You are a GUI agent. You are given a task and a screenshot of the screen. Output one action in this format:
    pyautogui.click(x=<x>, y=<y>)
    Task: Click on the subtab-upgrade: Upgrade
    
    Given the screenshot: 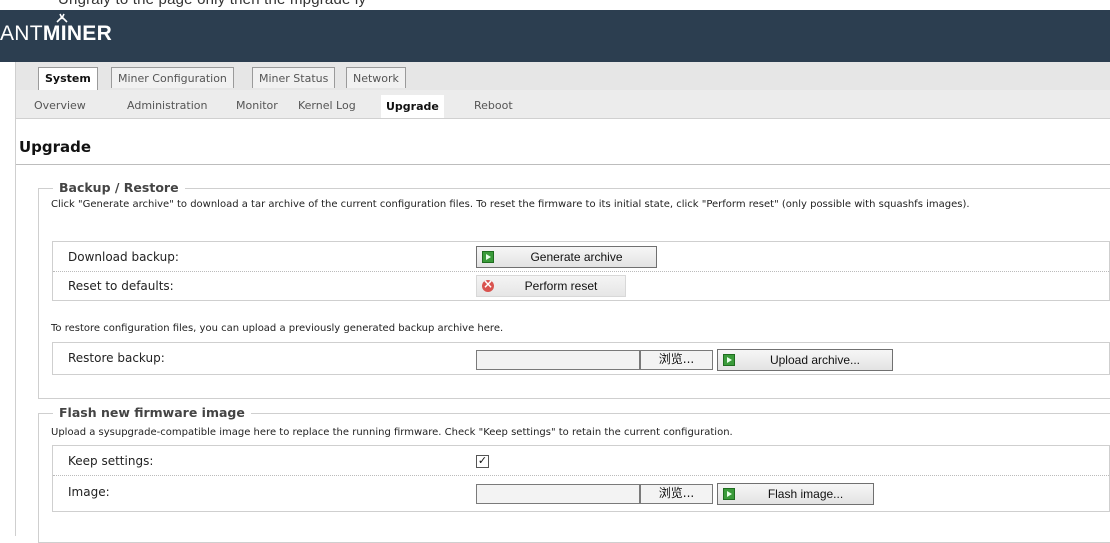 What is the action you would take?
    pyautogui.click(x=412, y=106)
    